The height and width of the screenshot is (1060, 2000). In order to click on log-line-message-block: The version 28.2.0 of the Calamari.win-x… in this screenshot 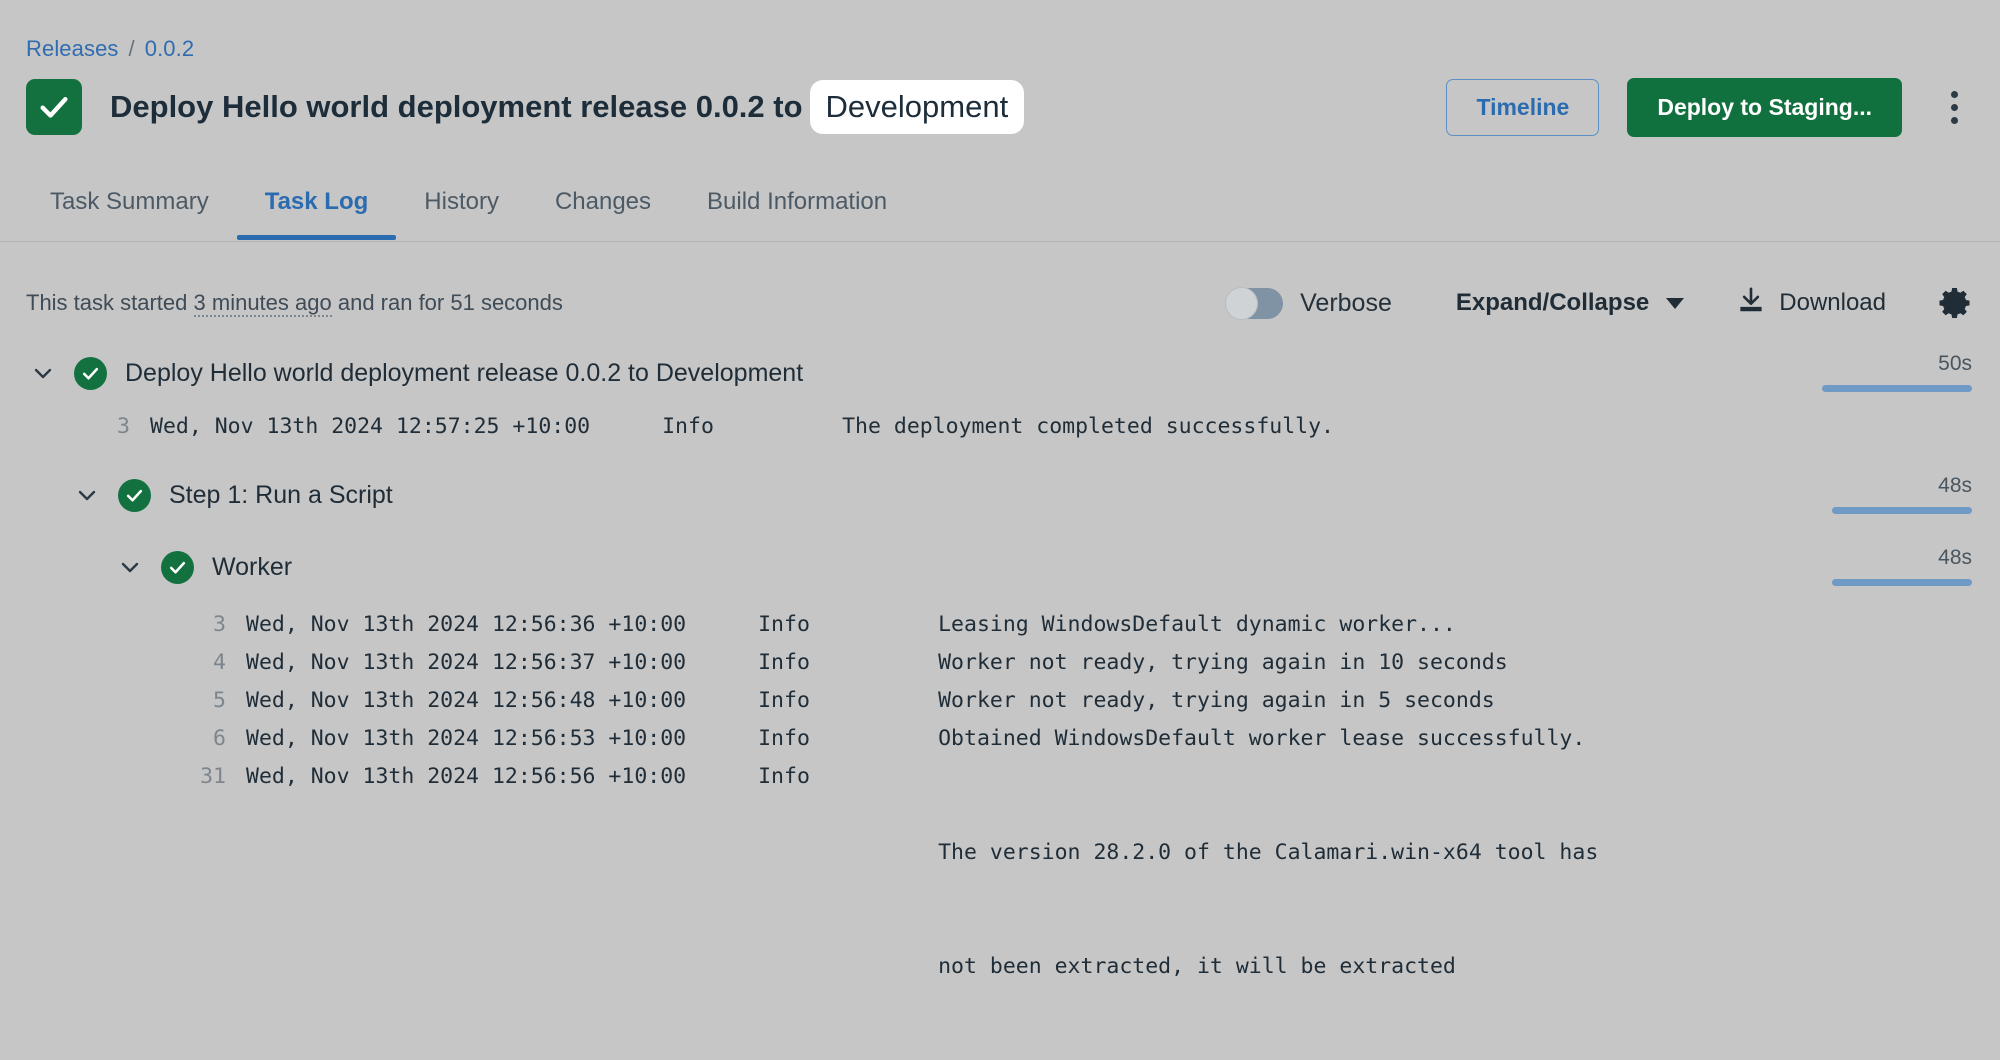, I will do `click(1268, 909)`.